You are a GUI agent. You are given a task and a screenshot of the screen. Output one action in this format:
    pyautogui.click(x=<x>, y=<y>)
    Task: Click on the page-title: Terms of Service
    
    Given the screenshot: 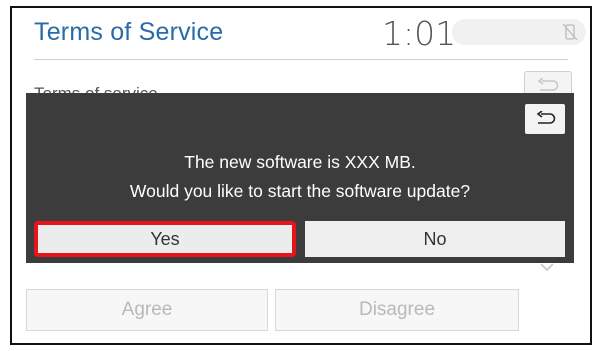 What is the action you would take?
    pyautogui.click(x=129, y=32)
    